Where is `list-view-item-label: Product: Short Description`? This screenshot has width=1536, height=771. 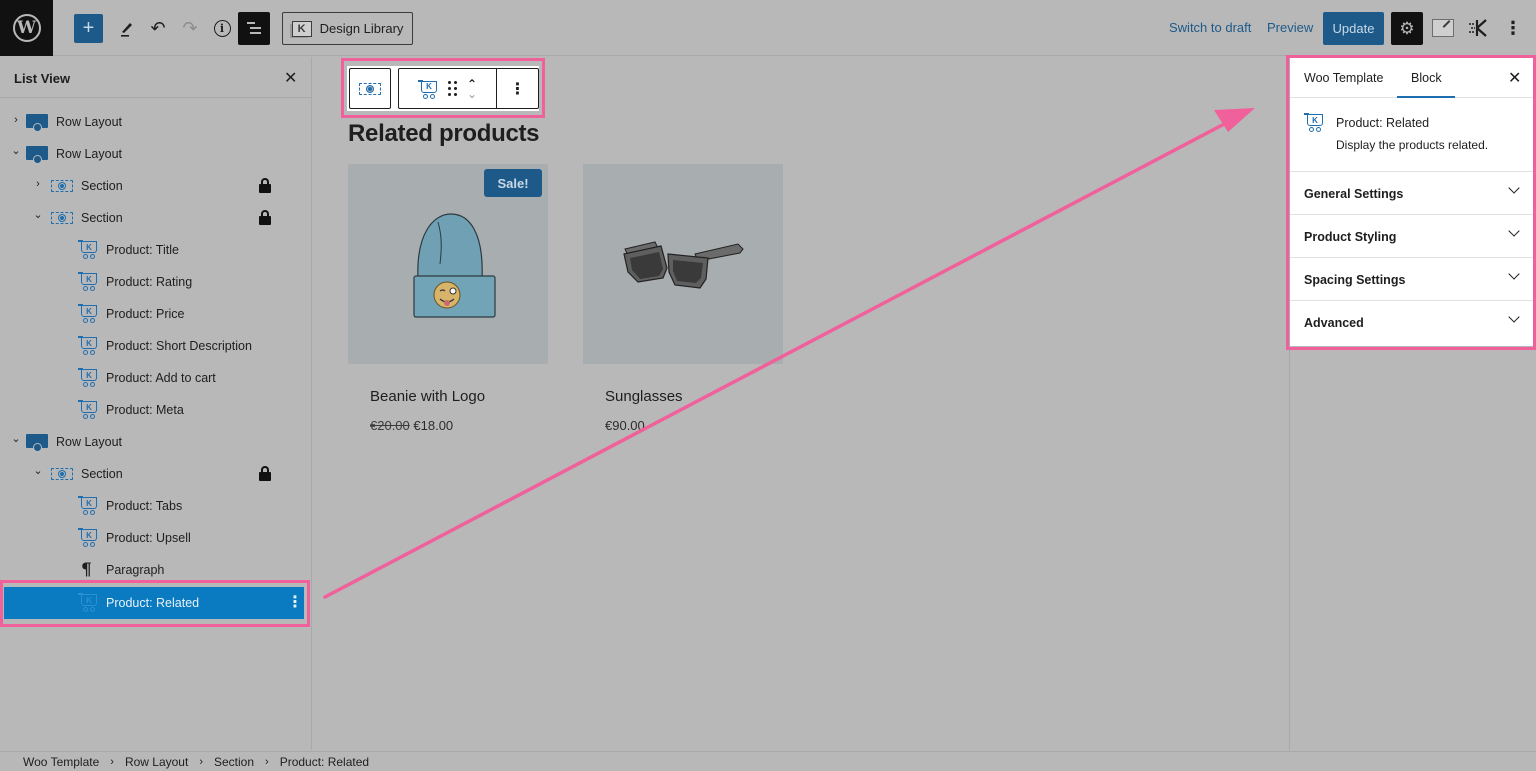 list-view-item-label: Product: Short Description is located at coordinates (179, 346).